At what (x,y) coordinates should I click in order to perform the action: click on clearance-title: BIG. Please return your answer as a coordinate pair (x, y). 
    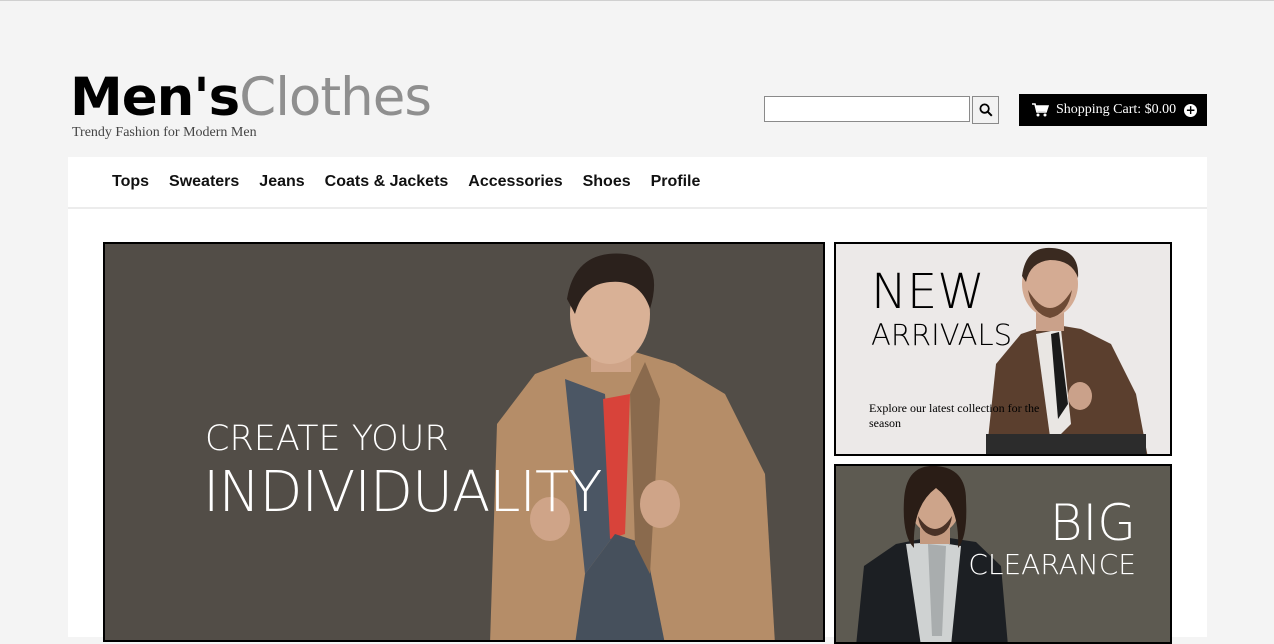
    Looking at the image, I should click on (1092, 523).